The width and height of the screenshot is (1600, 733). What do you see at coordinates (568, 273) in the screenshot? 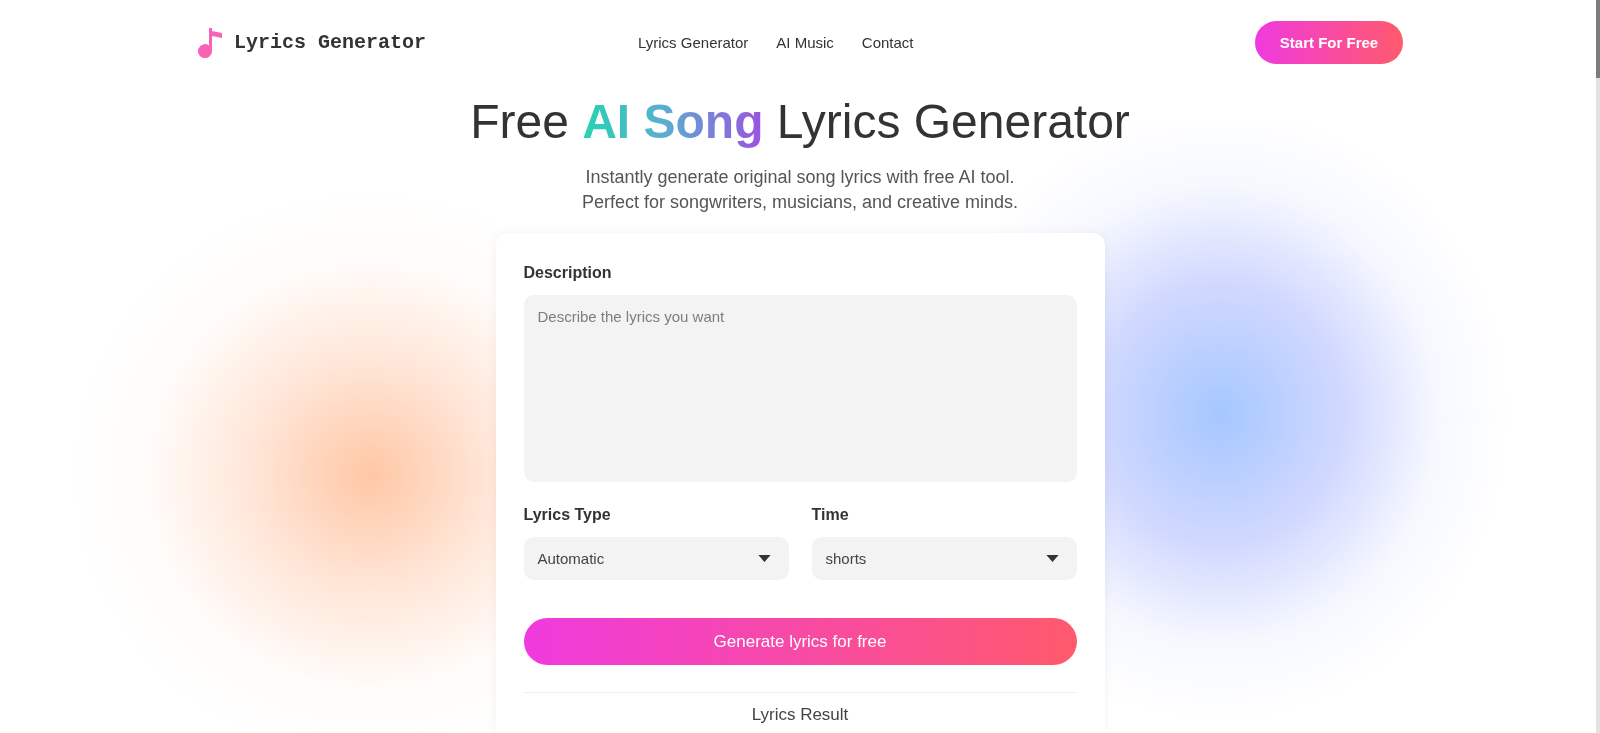
I see `field-label: Description` at bounding box center [568, 273].